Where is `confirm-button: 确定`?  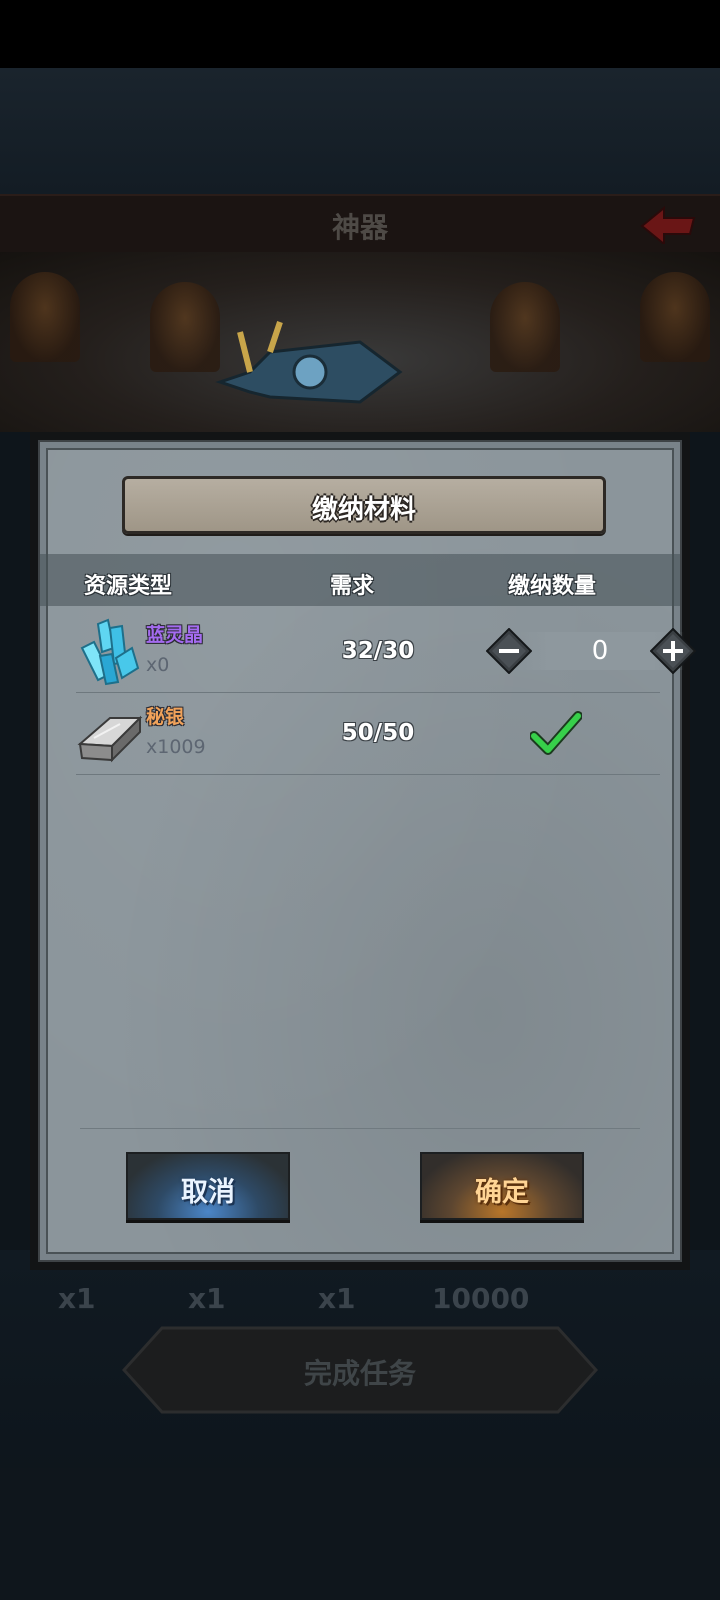
confirm-button: 确定 is located at coordinates (502, 1186).